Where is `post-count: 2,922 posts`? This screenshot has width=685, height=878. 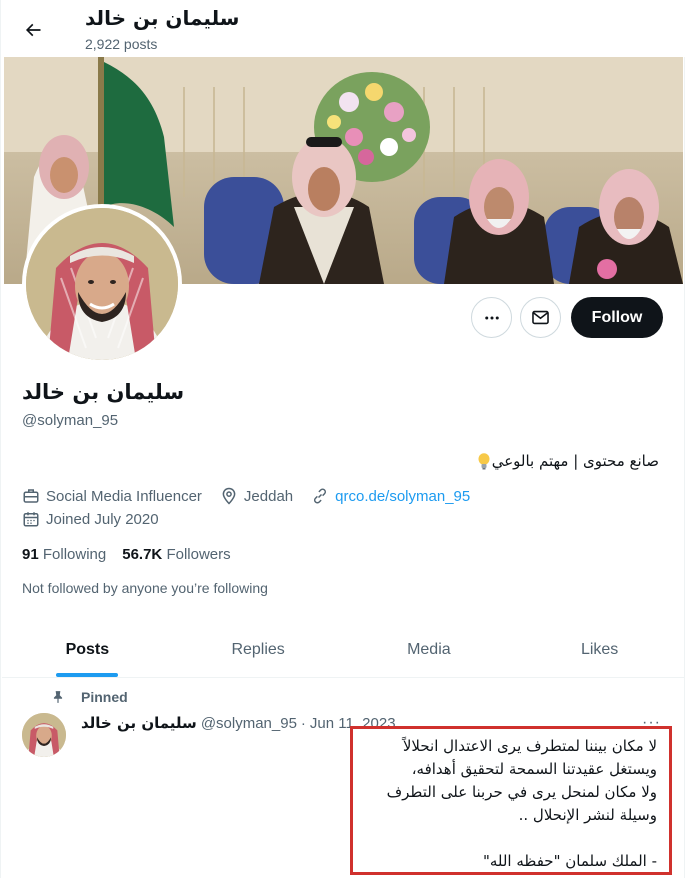
post-count: 2,922 posts is located at coordinates (121, 44).